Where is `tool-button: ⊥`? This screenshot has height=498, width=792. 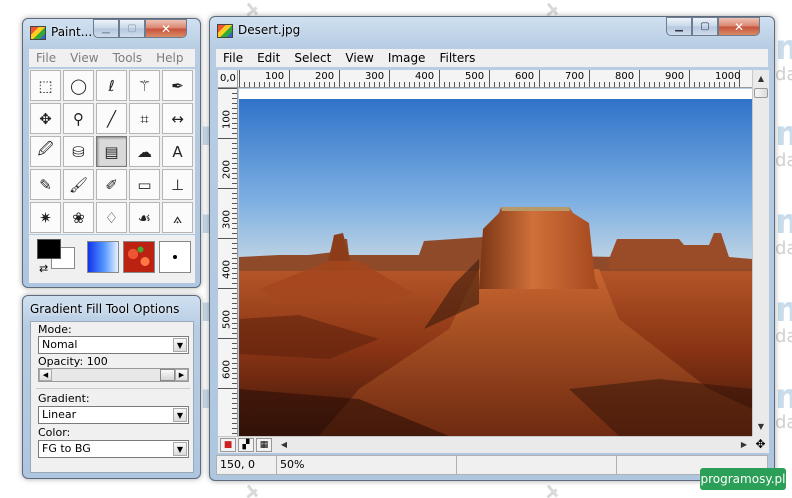
tool-button: ⊥ is located at coordinates (177, 184).